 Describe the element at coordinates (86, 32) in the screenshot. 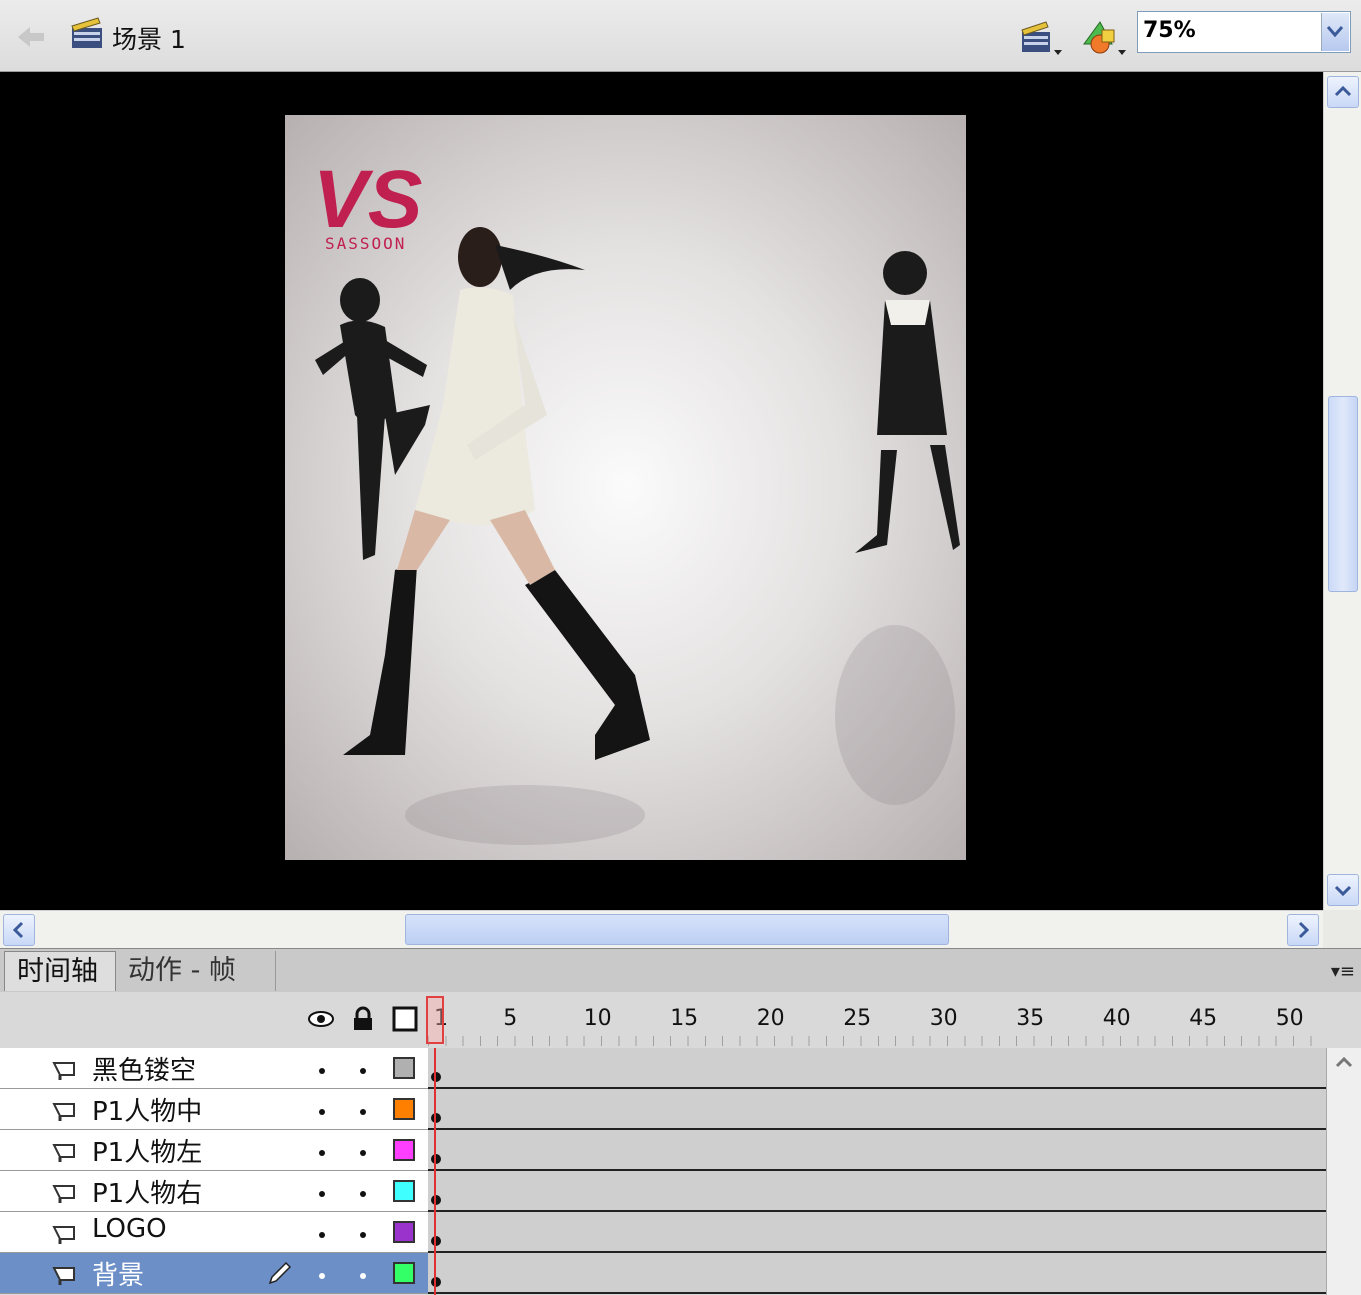

I see `scene-clapper-icon` at that location.